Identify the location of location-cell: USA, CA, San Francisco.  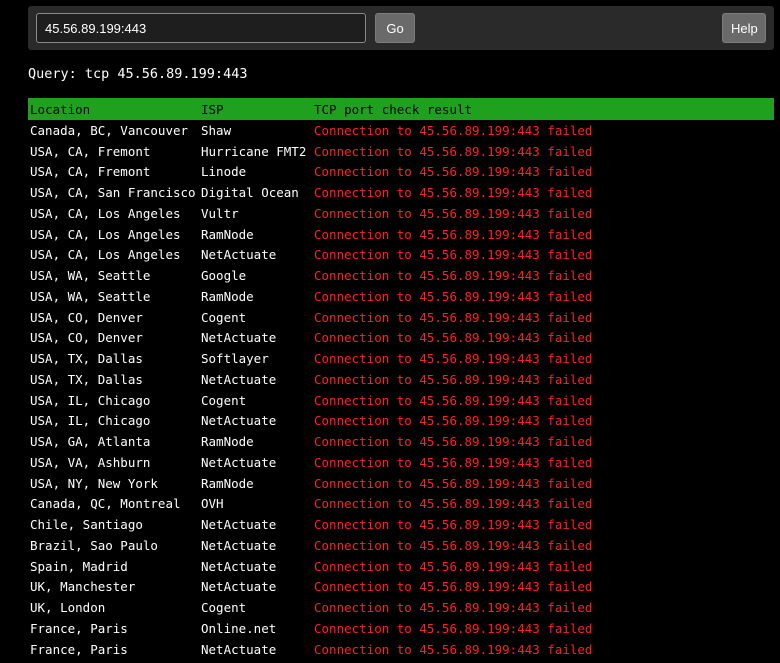
(113, 193).